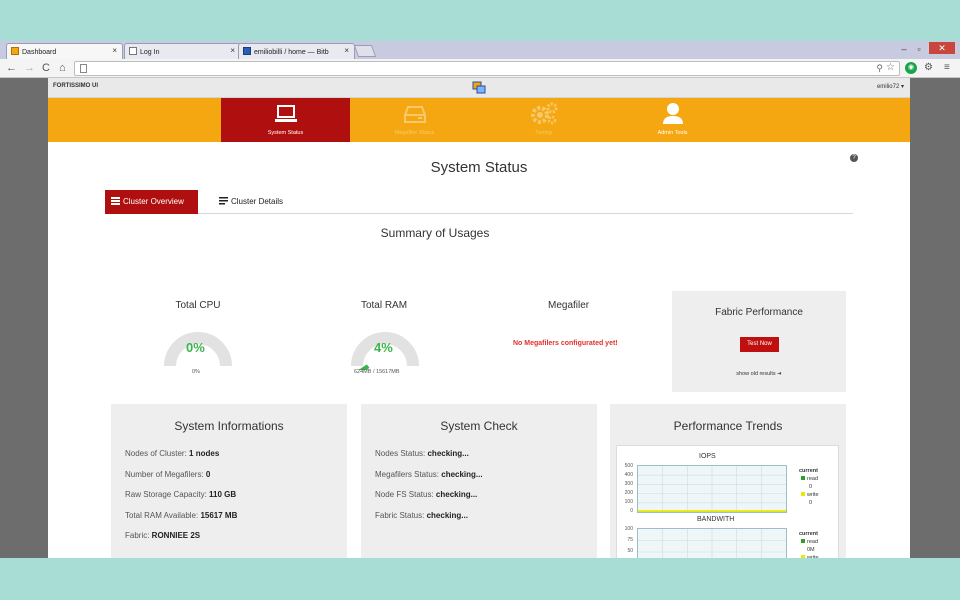 This screenshot has height=600, width=960. What do you see at coordinates (811, 550) in the screenshot?
I see `bw-read-value: 0M` at bounding box center [811, 550].